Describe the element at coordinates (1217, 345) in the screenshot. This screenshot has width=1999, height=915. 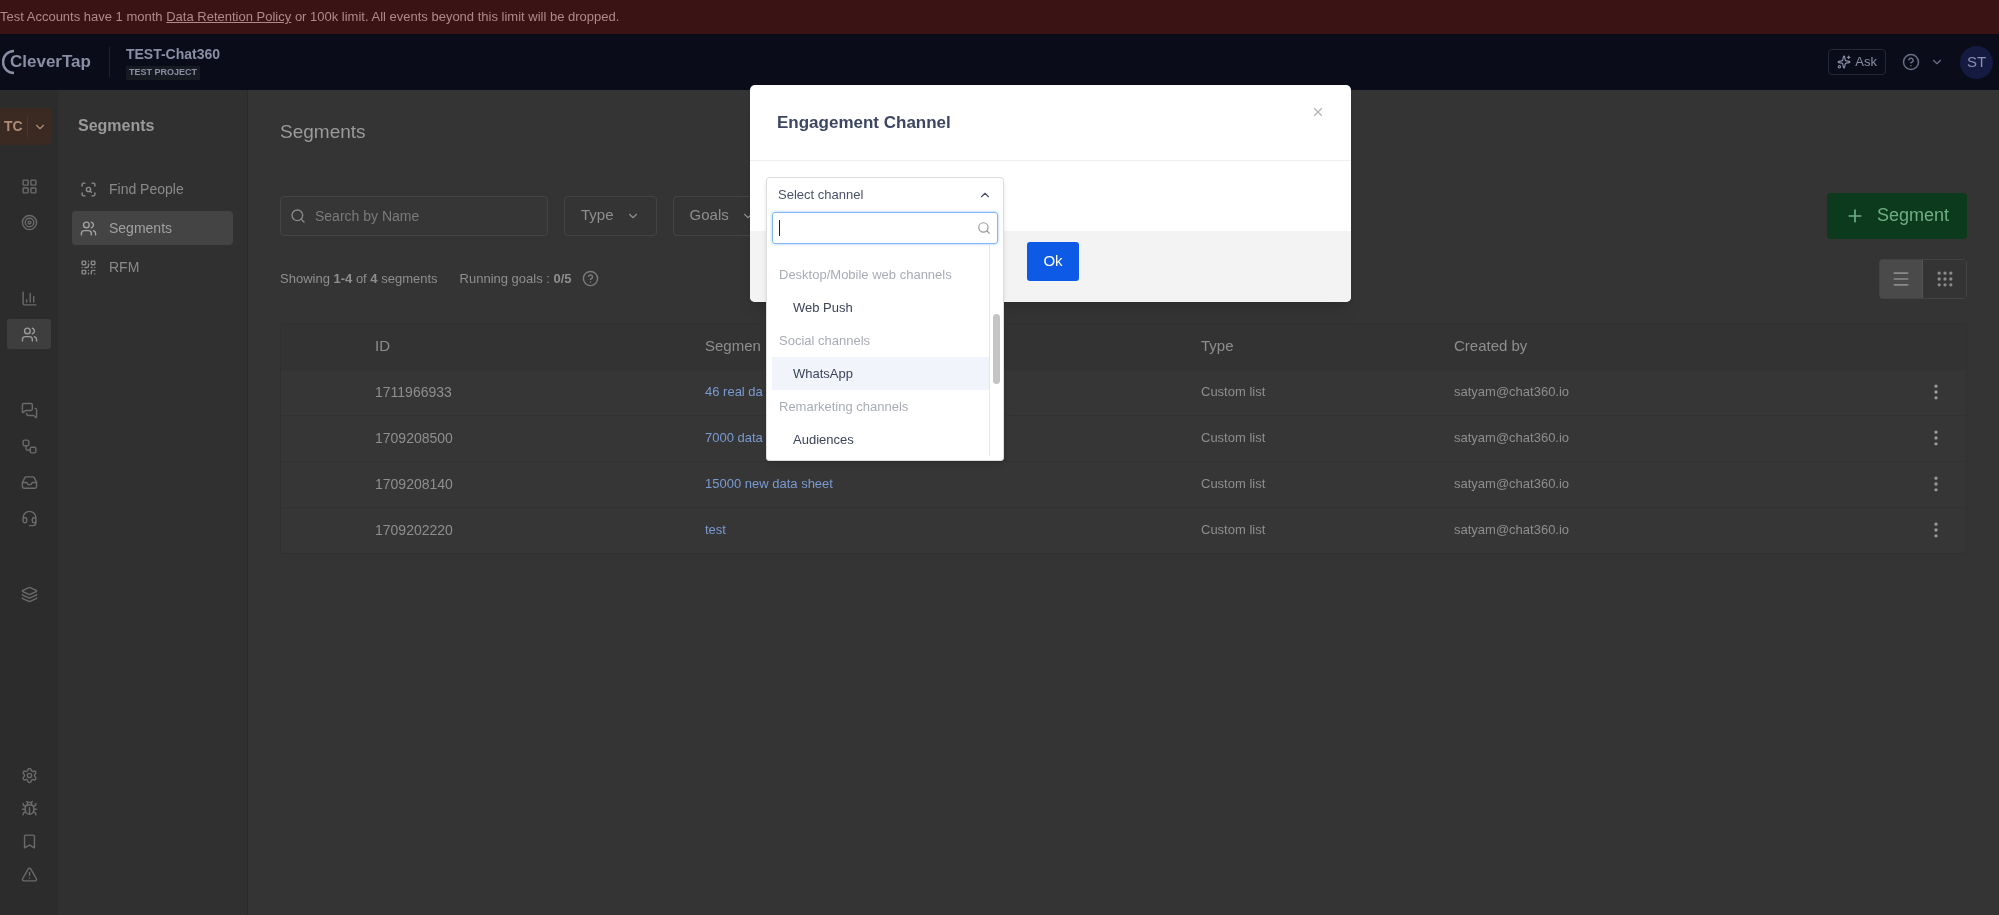
I see `column-header: Type` at that location.